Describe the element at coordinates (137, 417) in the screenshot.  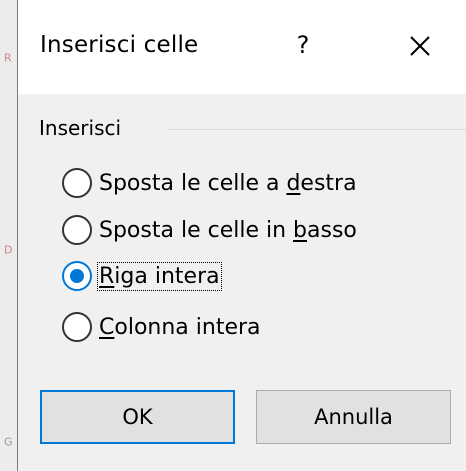
I see `ok-button: OK` at that location.